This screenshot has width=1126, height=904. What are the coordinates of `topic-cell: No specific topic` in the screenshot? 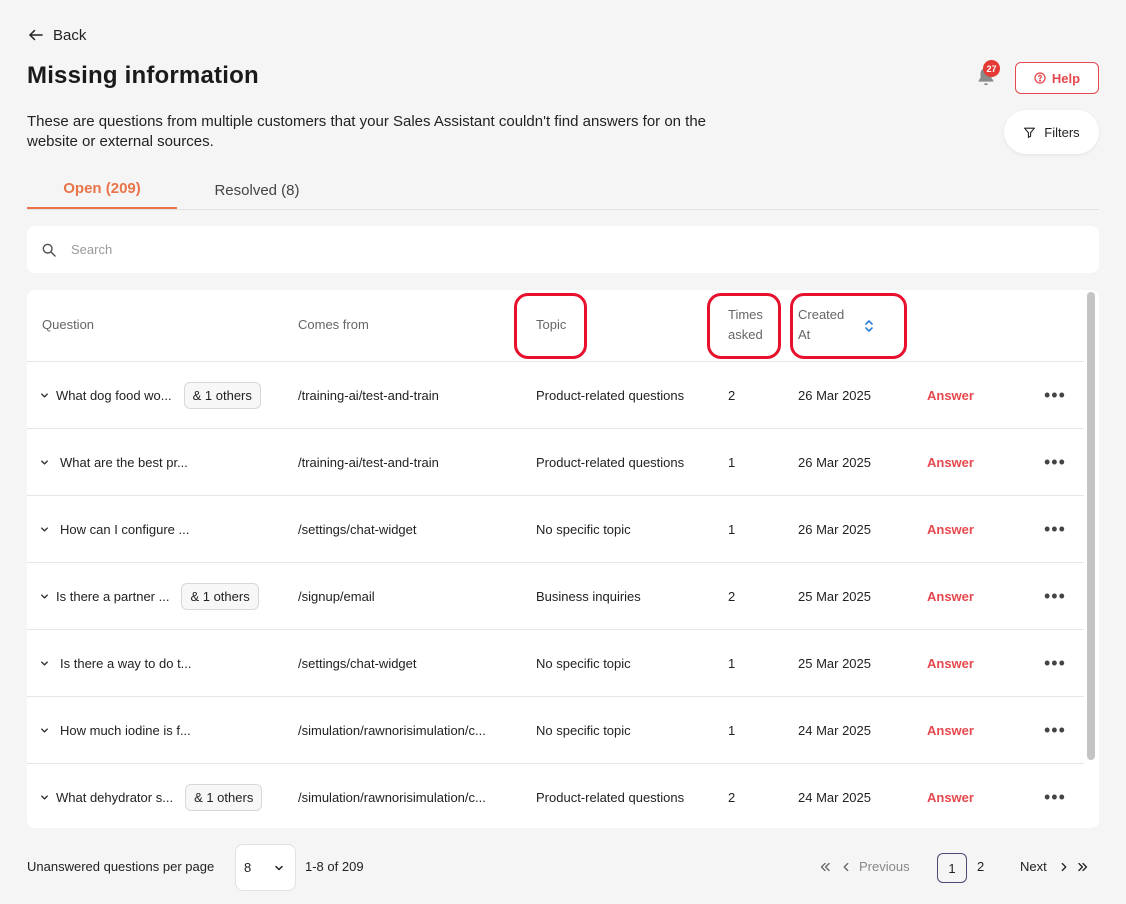 It's located at (583, 529).